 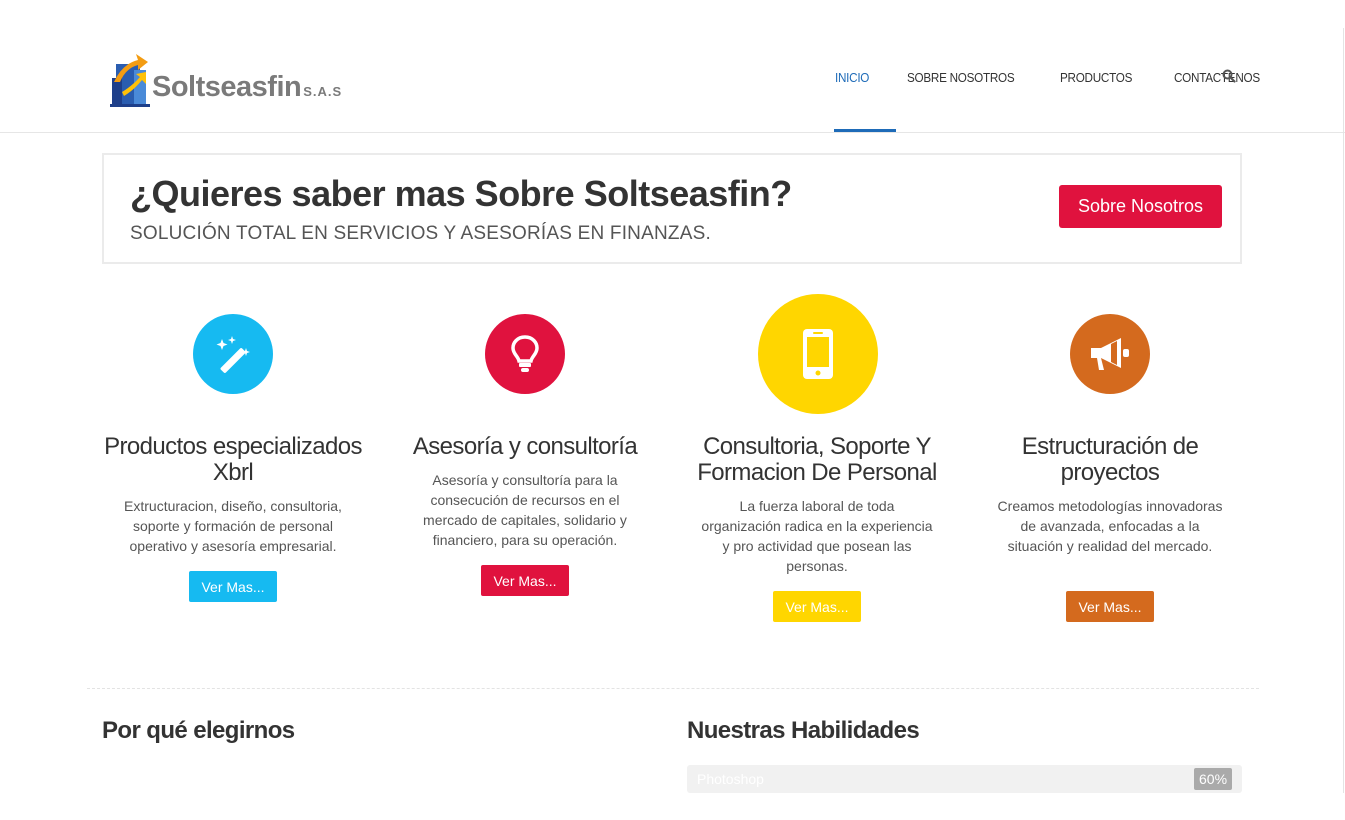 What do you see at coordinates (1213, 779) in the screenshot?
I see `skill-percent-badge: 60%` at bounding box center [1213, 779].